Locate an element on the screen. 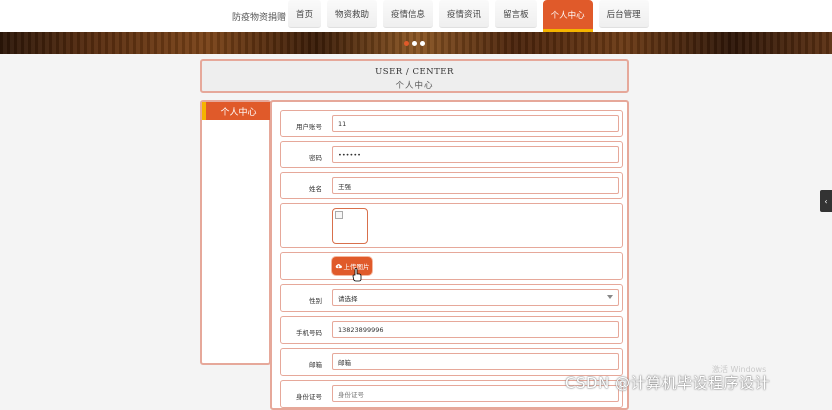 The height and width of the screenshot is (410, 832). nav-item-epidemic-news: 疫情资讯 is located at coordinates (464, 14).